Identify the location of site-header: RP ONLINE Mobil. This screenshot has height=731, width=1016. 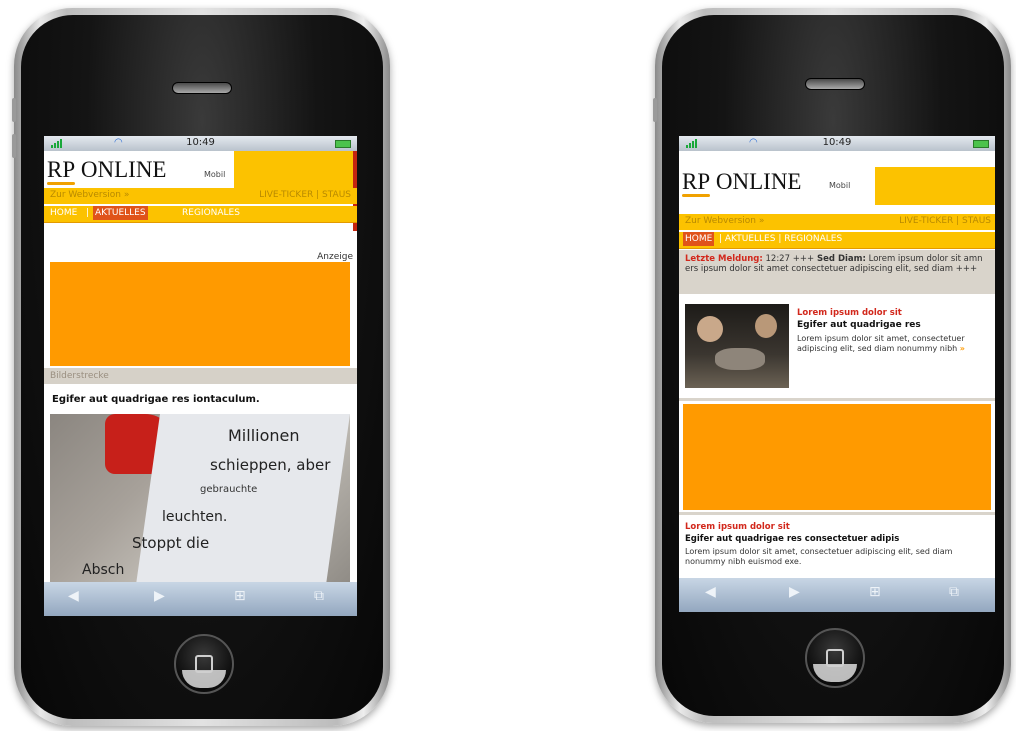
(837, 181).